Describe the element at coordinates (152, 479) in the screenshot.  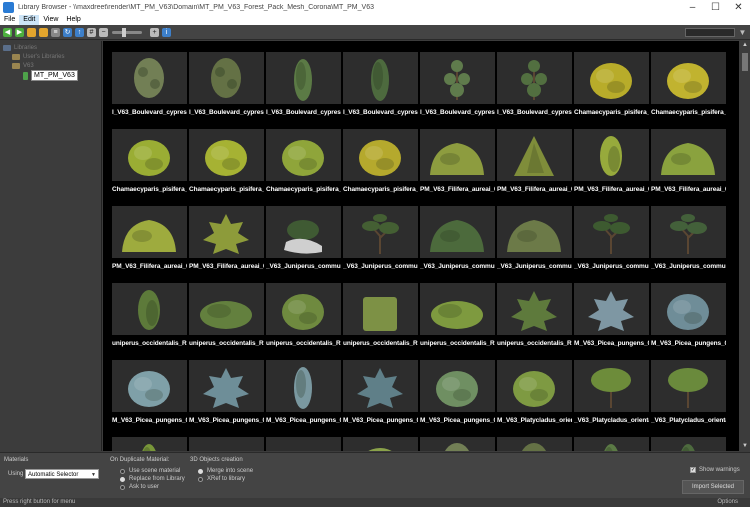
I see `radio-replace-from-library: Replace from Library` at that location.